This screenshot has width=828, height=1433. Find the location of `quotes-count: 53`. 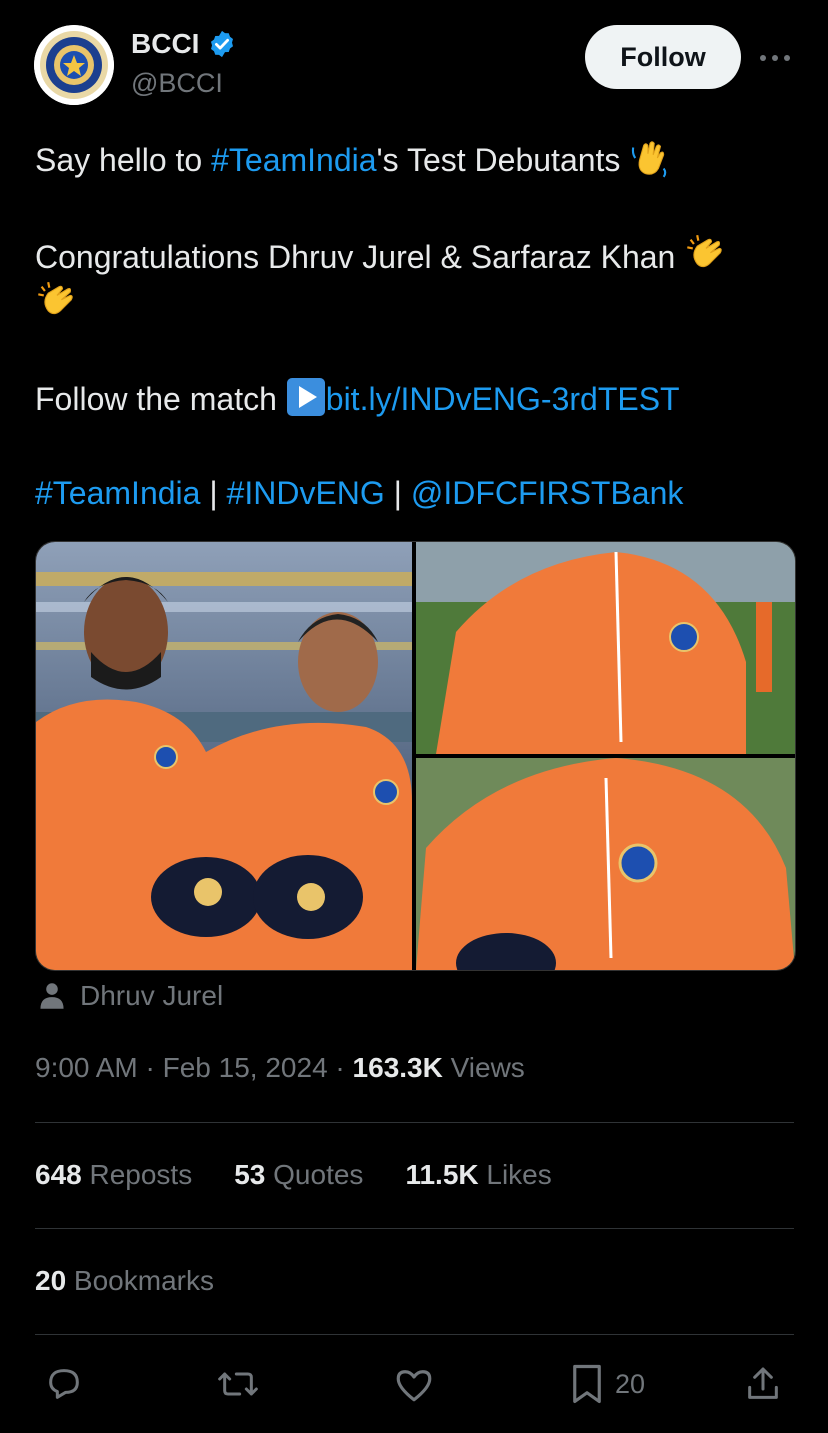

quotes-count: 53 is located at coordinates (250, 1174).